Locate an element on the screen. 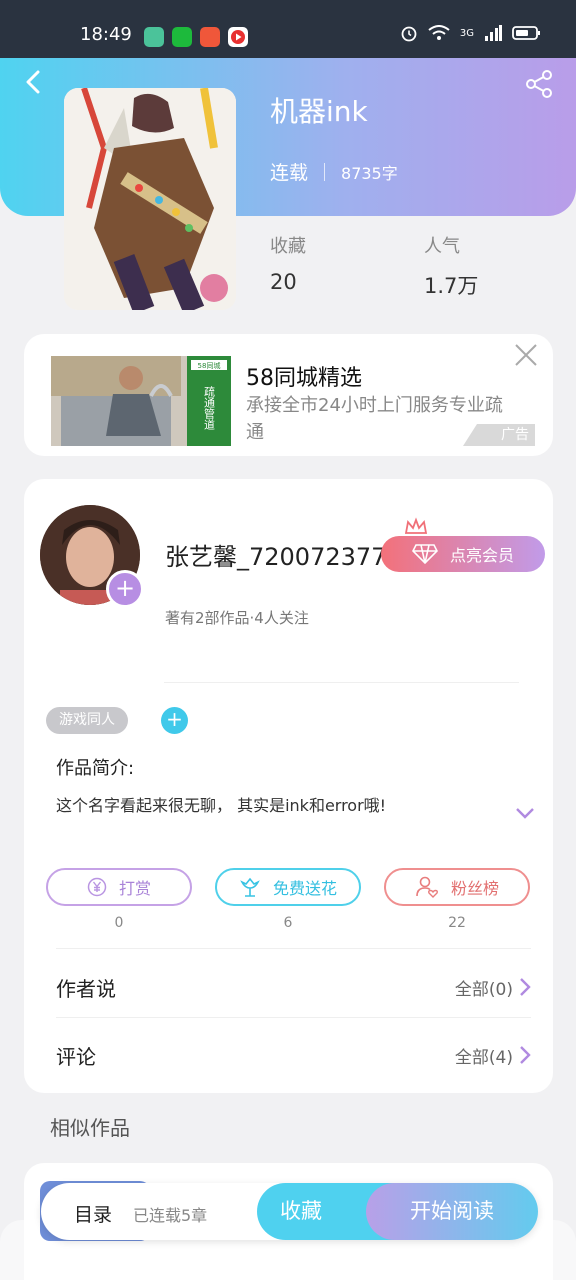  follow-author-button: + is located at coordinates (125, 589).